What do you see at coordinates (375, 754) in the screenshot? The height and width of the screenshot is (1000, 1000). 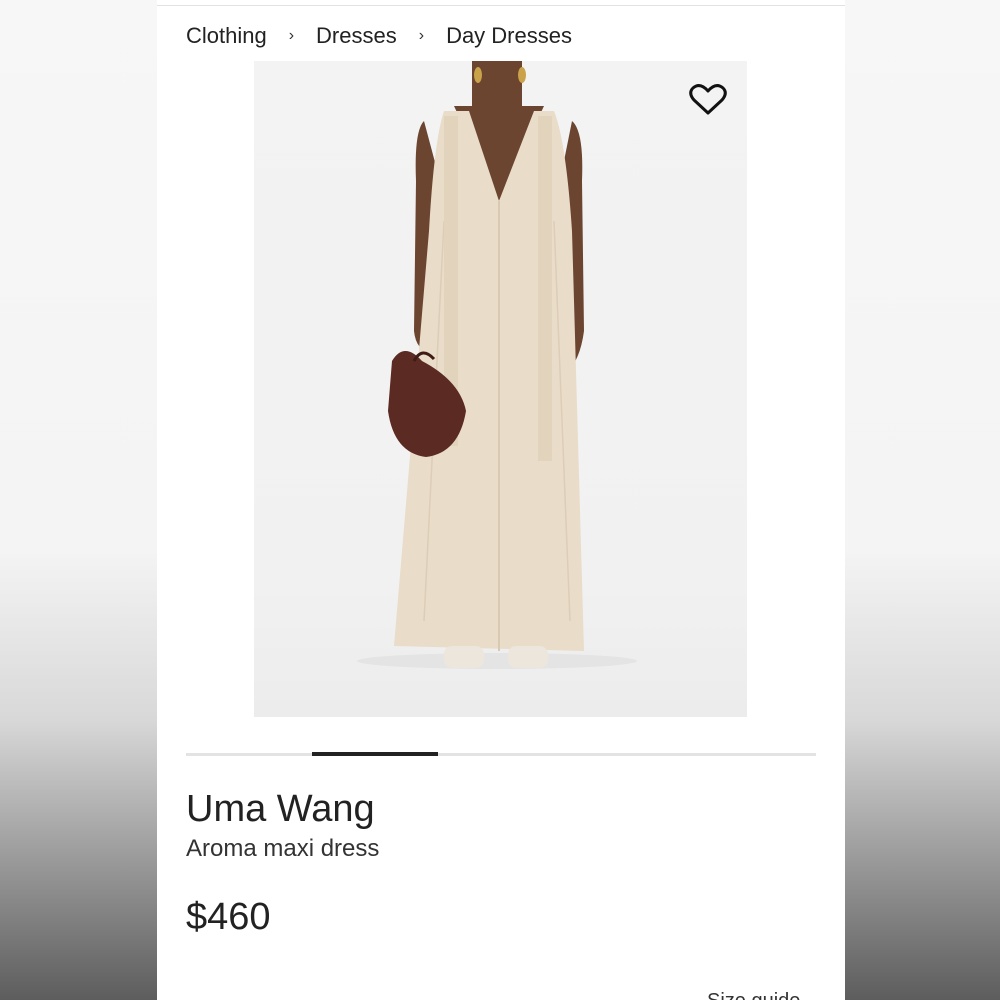 I see `carousel-active-indicator` at bounding box center [375, 754].